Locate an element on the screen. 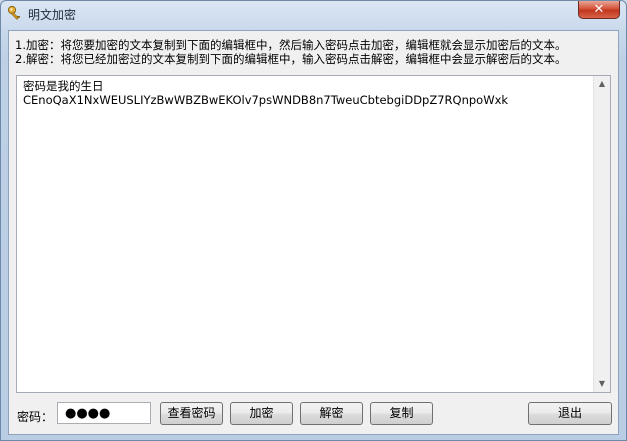  password-field: ●●●● is located at coordinates (104, 413).